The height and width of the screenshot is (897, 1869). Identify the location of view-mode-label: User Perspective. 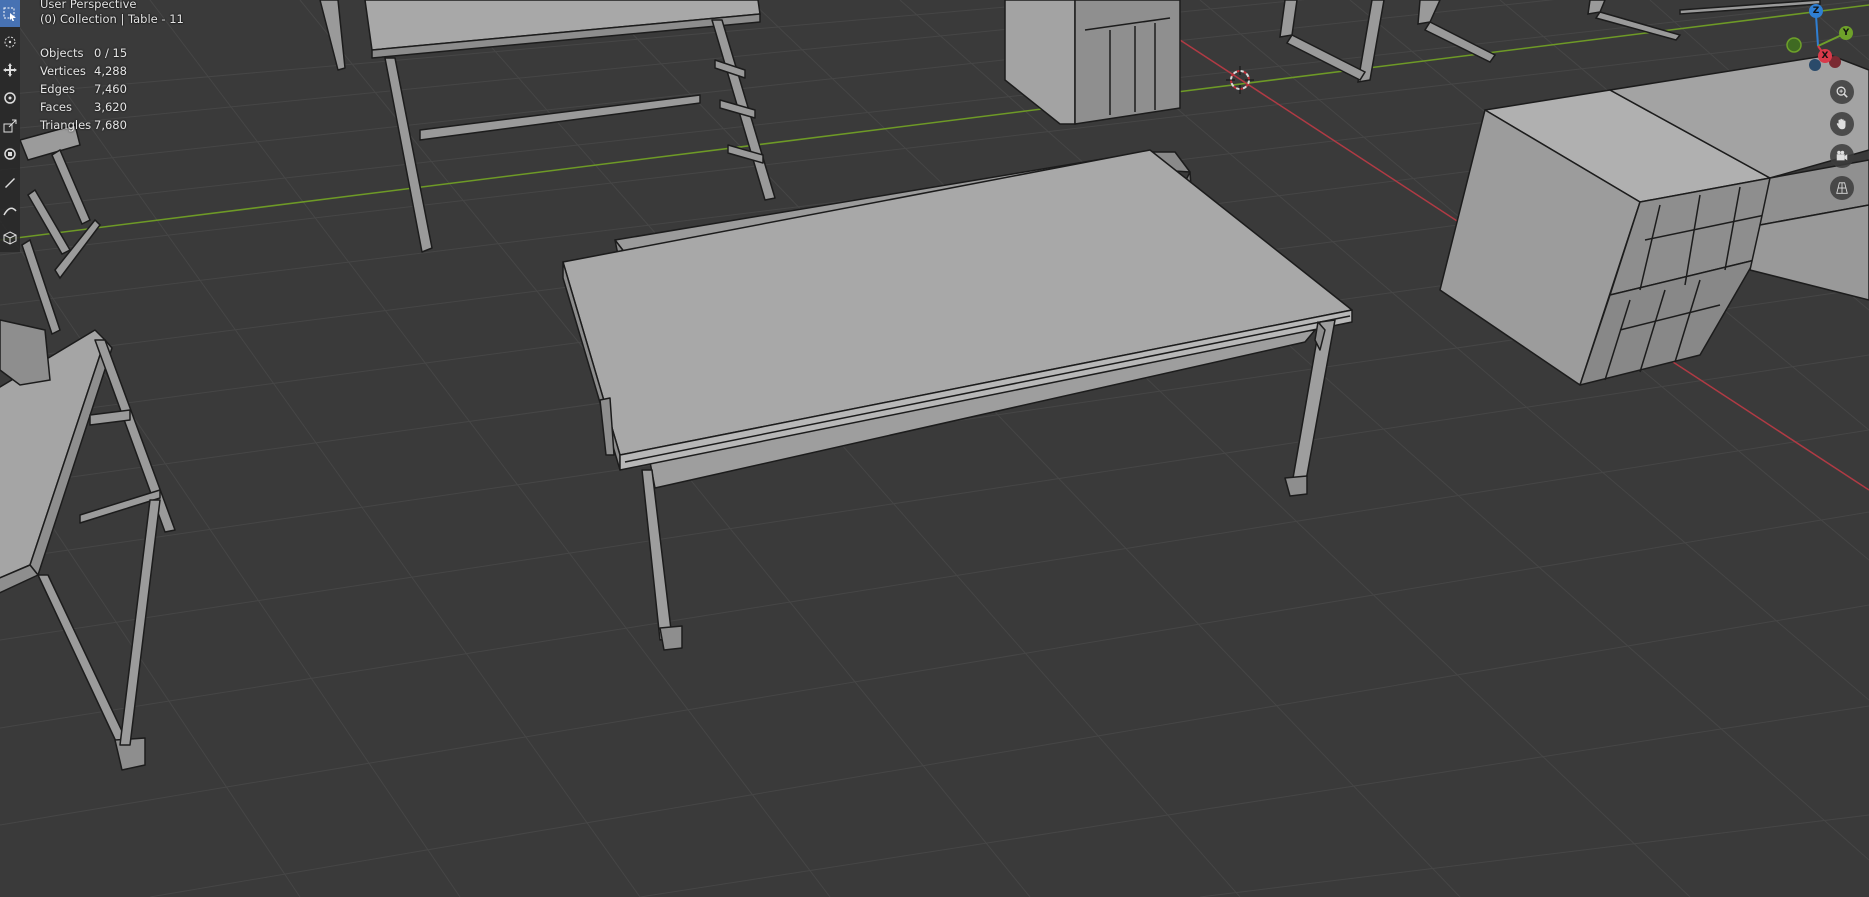
(88, 5).